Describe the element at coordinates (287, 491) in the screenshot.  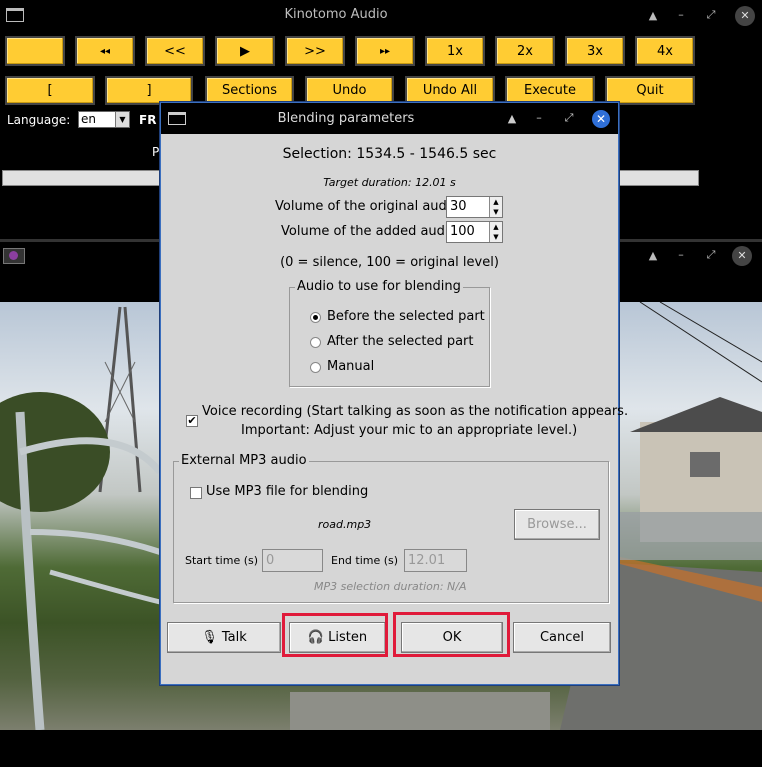
I see `use-mp3-label: Use MP3 file for blending` at that location.